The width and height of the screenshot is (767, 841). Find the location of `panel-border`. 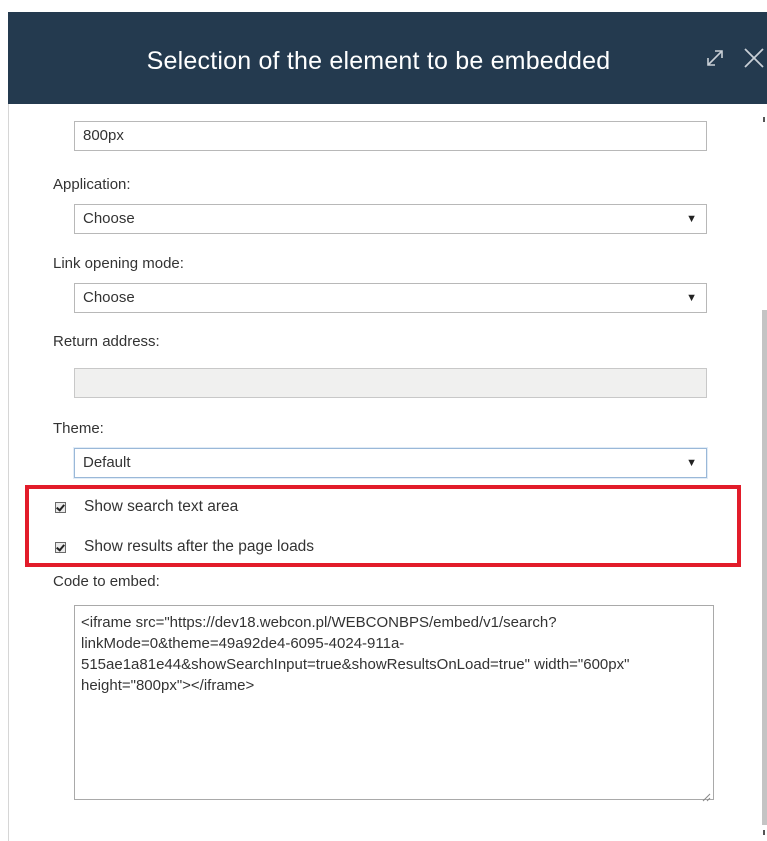

panel-border is located at coordinates (8, 472).